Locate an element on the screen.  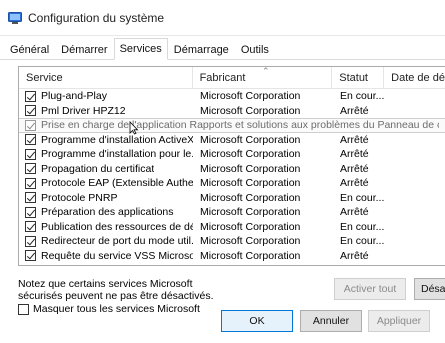
service-name-cell: Plug-and-Play is located at coordinates (106, 96).